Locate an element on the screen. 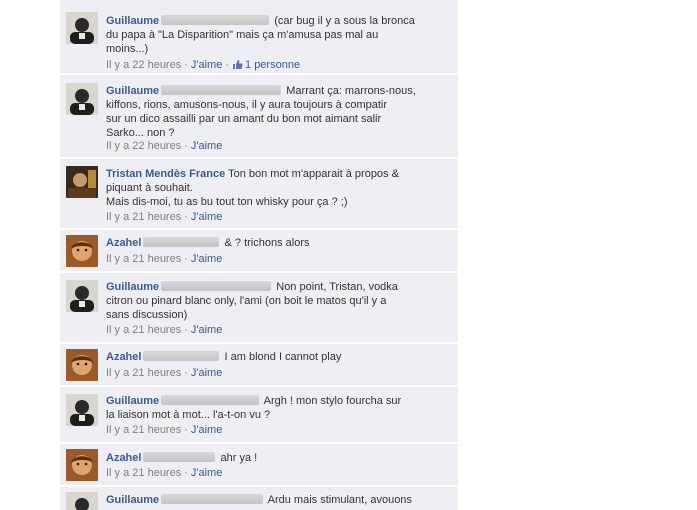 This screenshot has width=697, height=510. comment-body: Azahel & ? trichons alors is located at coordinates (276, 243).